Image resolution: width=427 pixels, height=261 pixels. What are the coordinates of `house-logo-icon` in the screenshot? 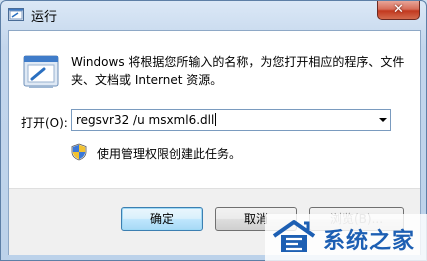 It's located at (294, 236).